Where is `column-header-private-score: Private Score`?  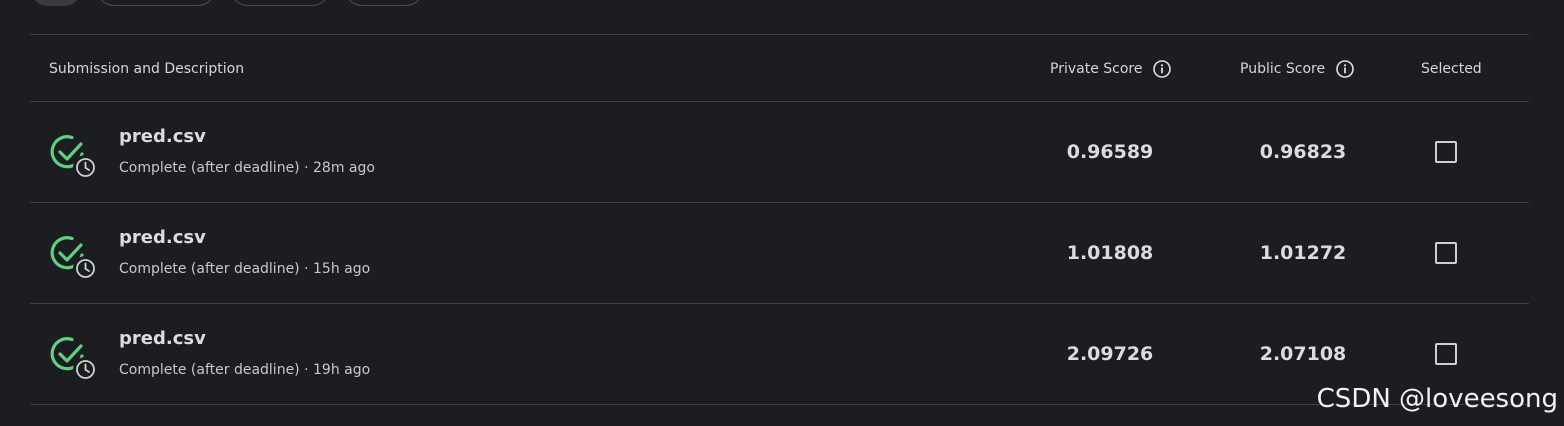
column-header-private-score: Private Score is located at coordinates (1111, 68).